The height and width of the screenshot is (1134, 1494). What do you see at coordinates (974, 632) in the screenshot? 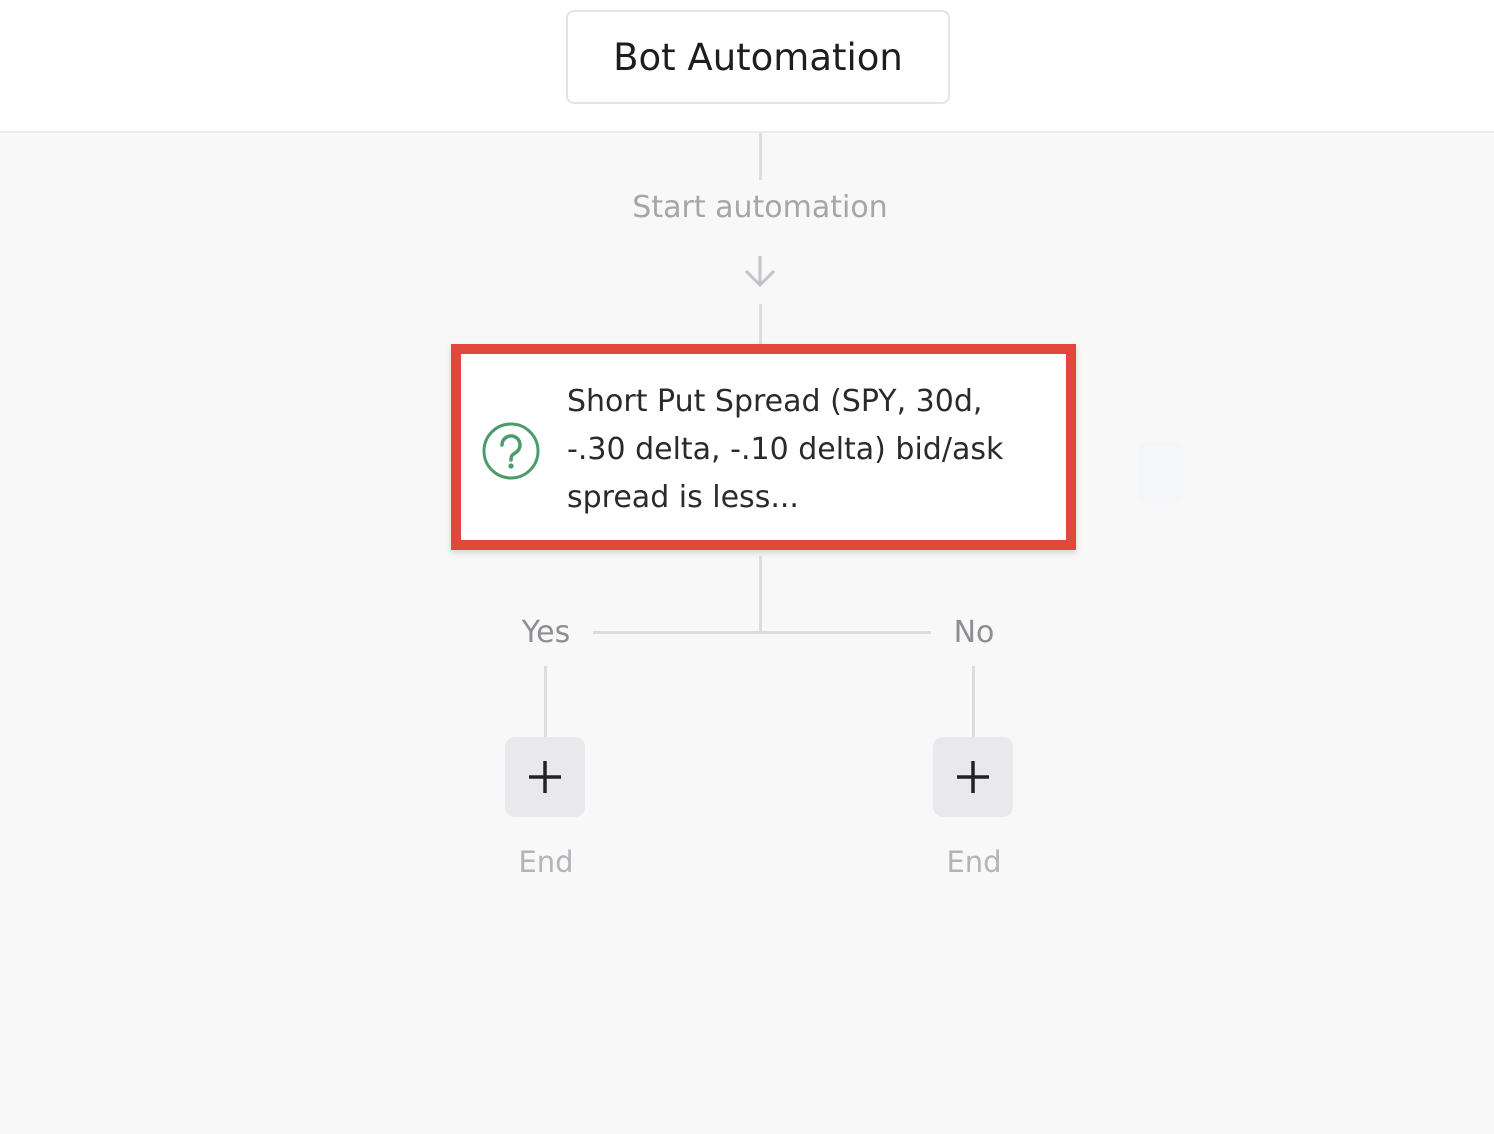
I see `branch-label-no: No` at bounding box center [974, 632].